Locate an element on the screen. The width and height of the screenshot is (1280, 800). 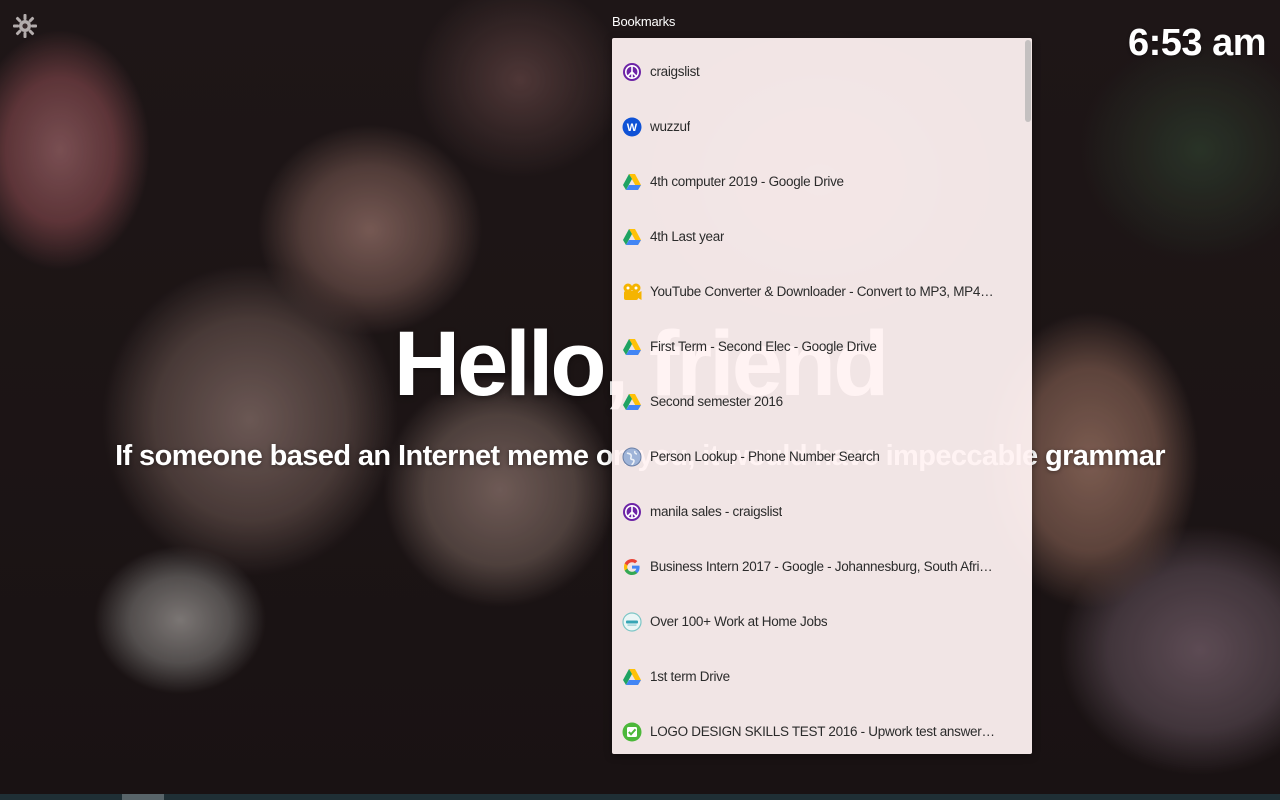
clock: 6:53 am is located at coordinates (1197, 43).